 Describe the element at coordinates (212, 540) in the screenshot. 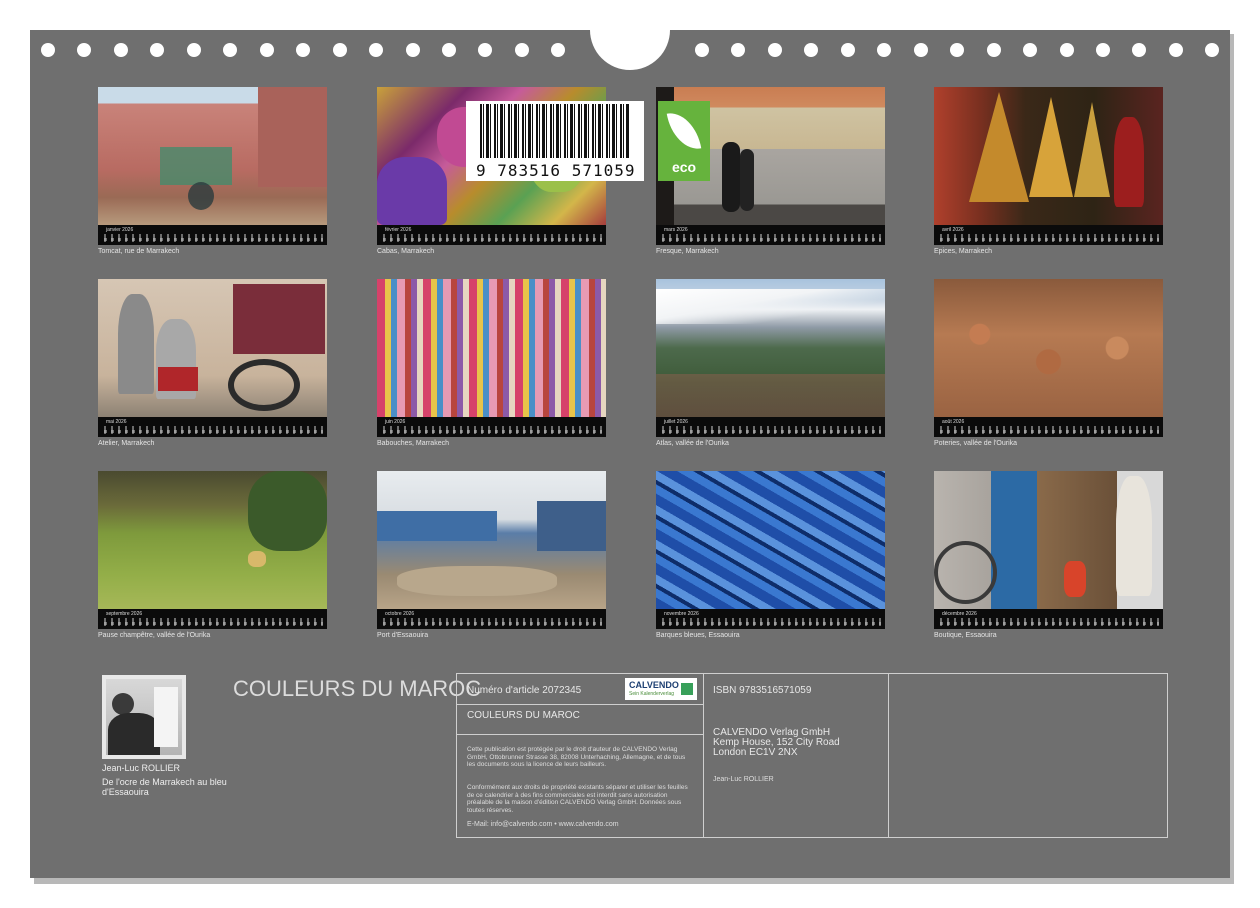

I see `photo-pause-champetre` at that location.